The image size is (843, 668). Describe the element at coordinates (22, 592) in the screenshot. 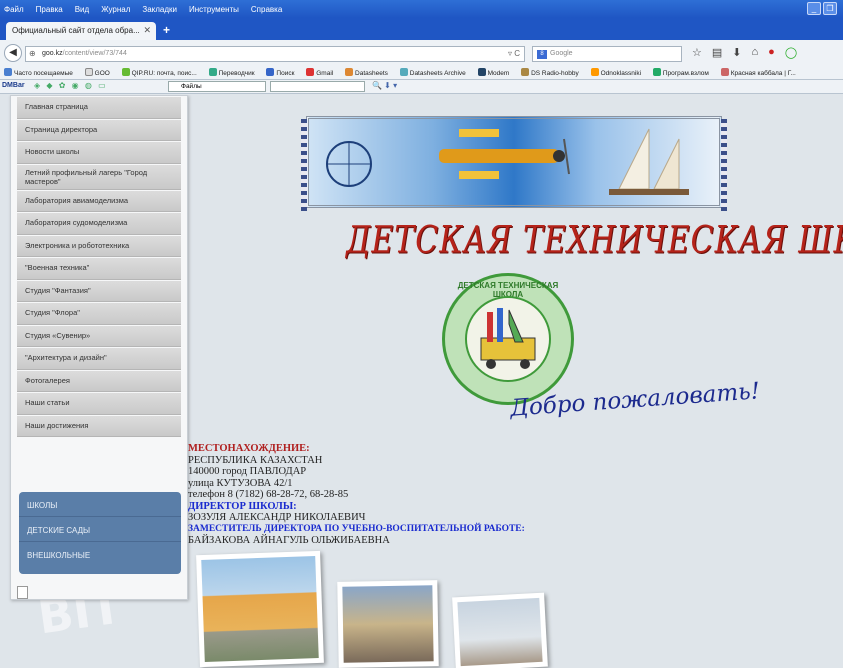

I see `page-icon` at that location.